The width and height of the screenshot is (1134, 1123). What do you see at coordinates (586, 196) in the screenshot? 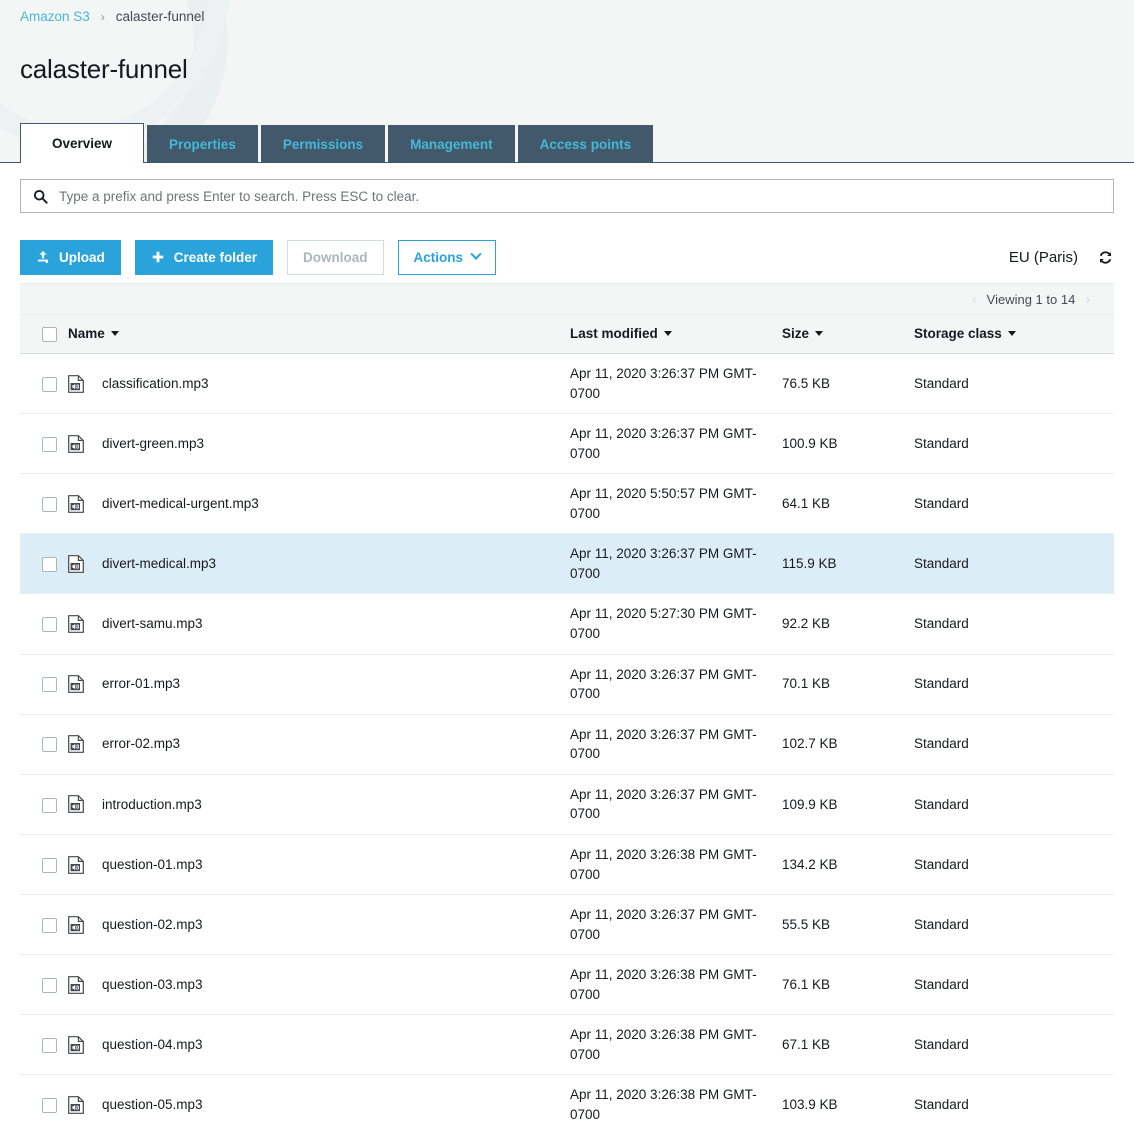
I see `search-input` at bounding box center [586, 196].